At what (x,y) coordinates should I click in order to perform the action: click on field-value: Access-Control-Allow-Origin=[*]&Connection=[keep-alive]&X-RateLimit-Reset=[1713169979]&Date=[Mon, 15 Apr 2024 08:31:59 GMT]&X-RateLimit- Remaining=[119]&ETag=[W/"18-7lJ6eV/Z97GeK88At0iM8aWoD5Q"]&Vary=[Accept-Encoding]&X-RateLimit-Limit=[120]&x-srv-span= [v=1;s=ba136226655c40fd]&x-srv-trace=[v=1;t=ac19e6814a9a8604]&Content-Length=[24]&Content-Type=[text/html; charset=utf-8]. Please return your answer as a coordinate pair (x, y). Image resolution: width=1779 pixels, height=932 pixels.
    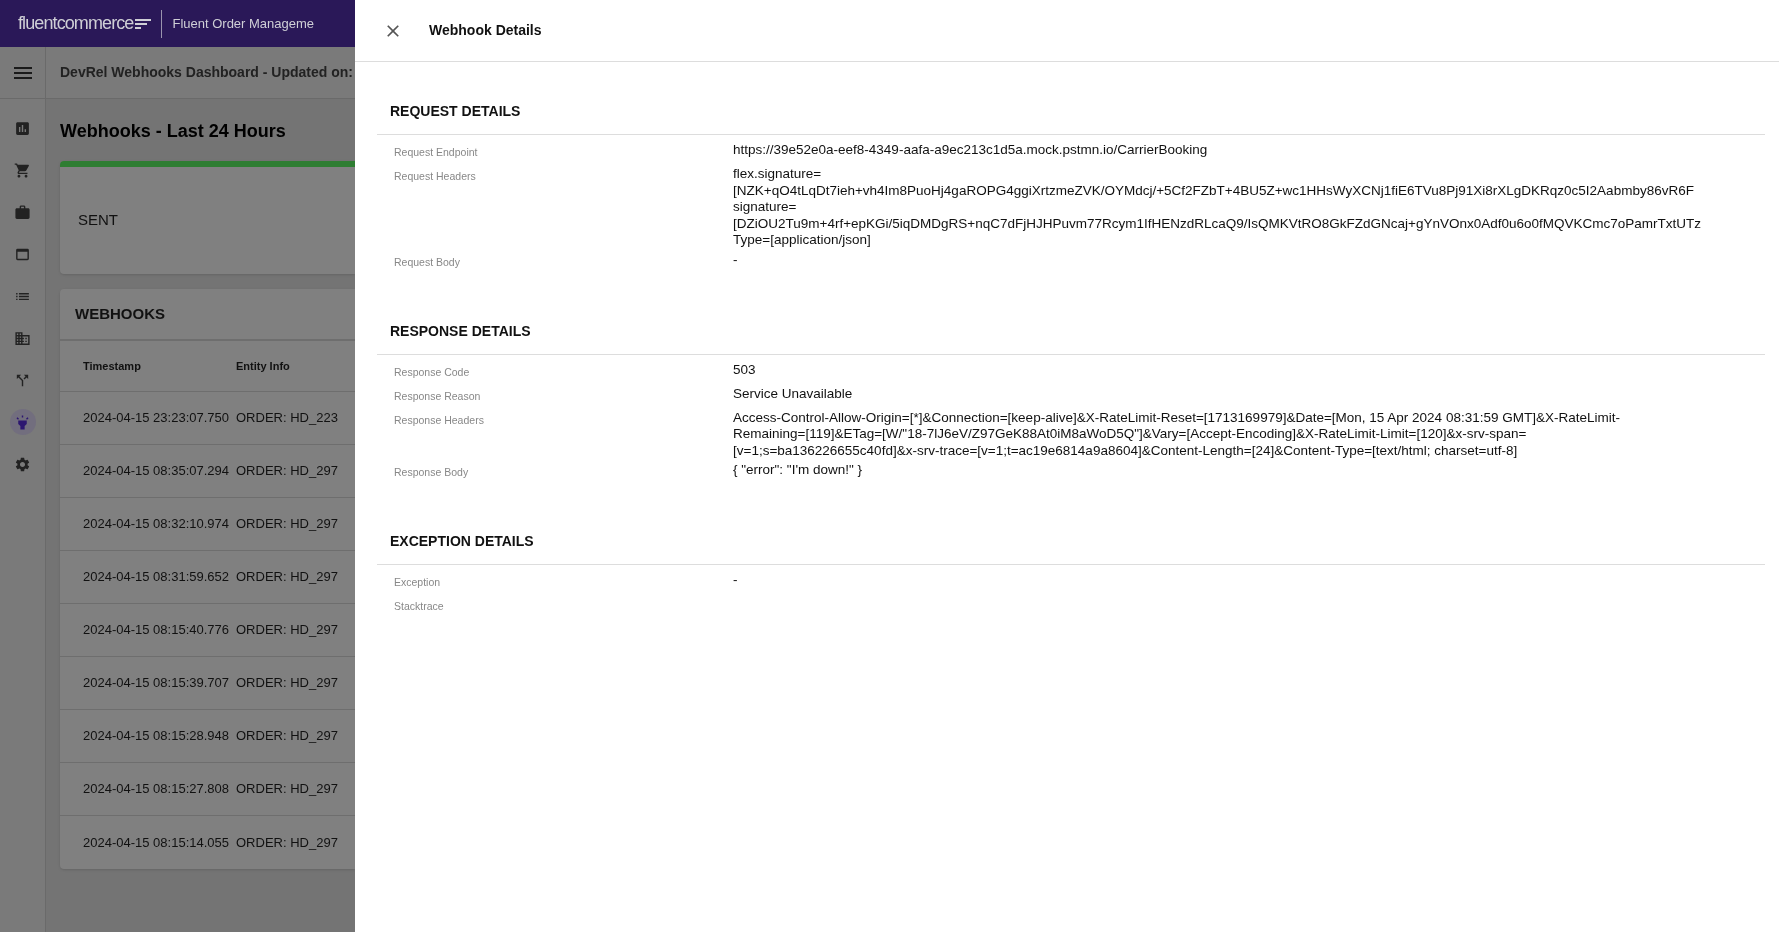
    Looking at the image, I should click on (1176, 433).